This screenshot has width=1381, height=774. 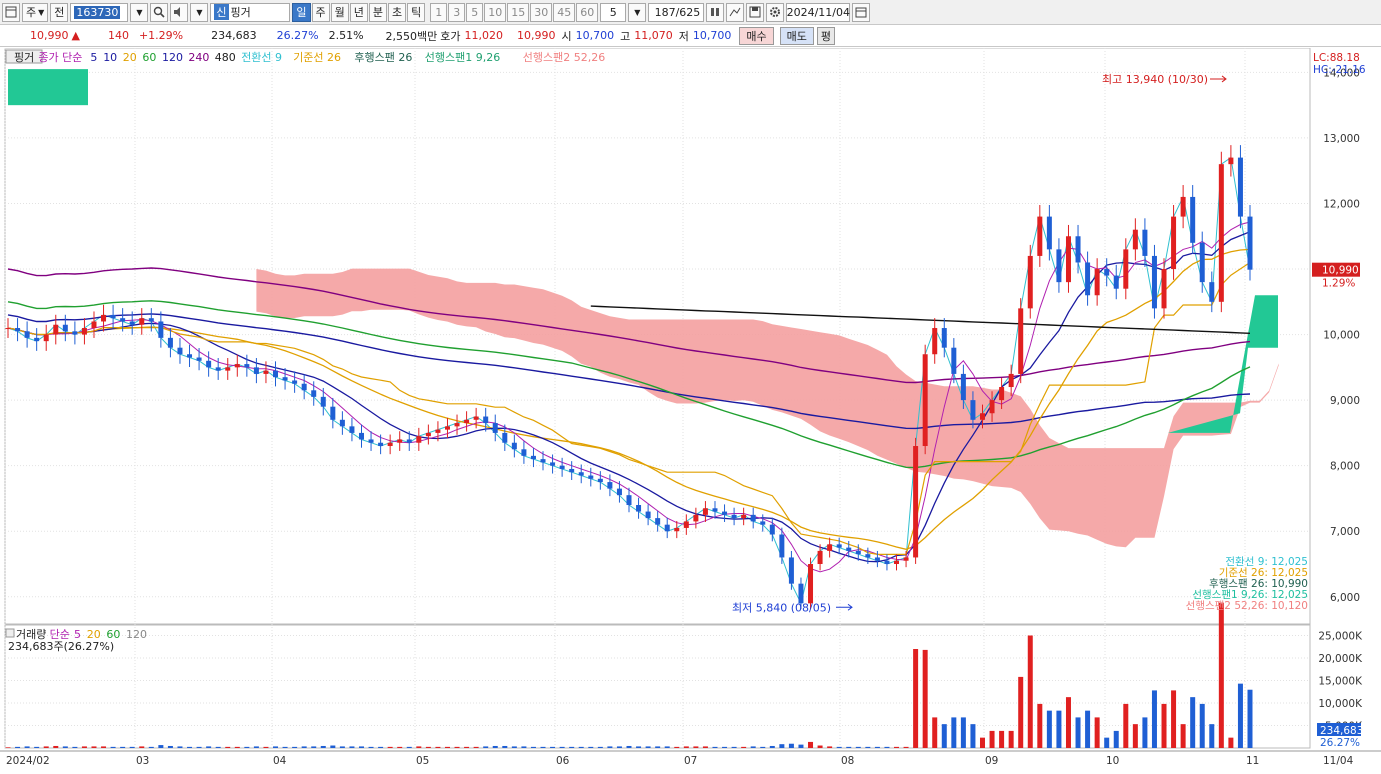 I want to click on interval-tab-4: 15, so click(x=518, y=12).